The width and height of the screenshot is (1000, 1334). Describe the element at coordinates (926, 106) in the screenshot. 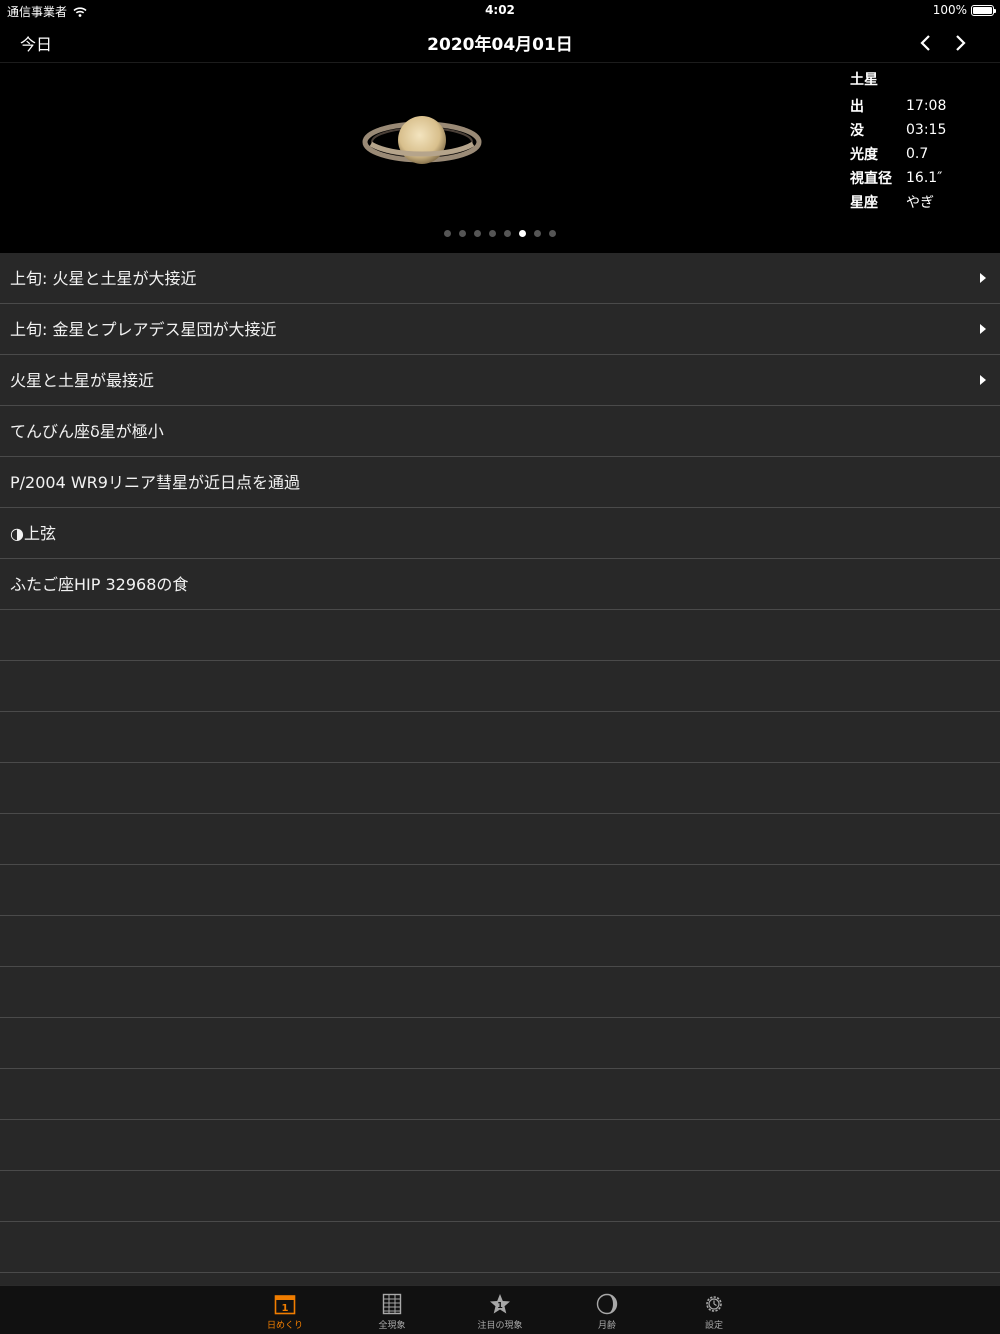

I see `info-value: 17:08` at that location.